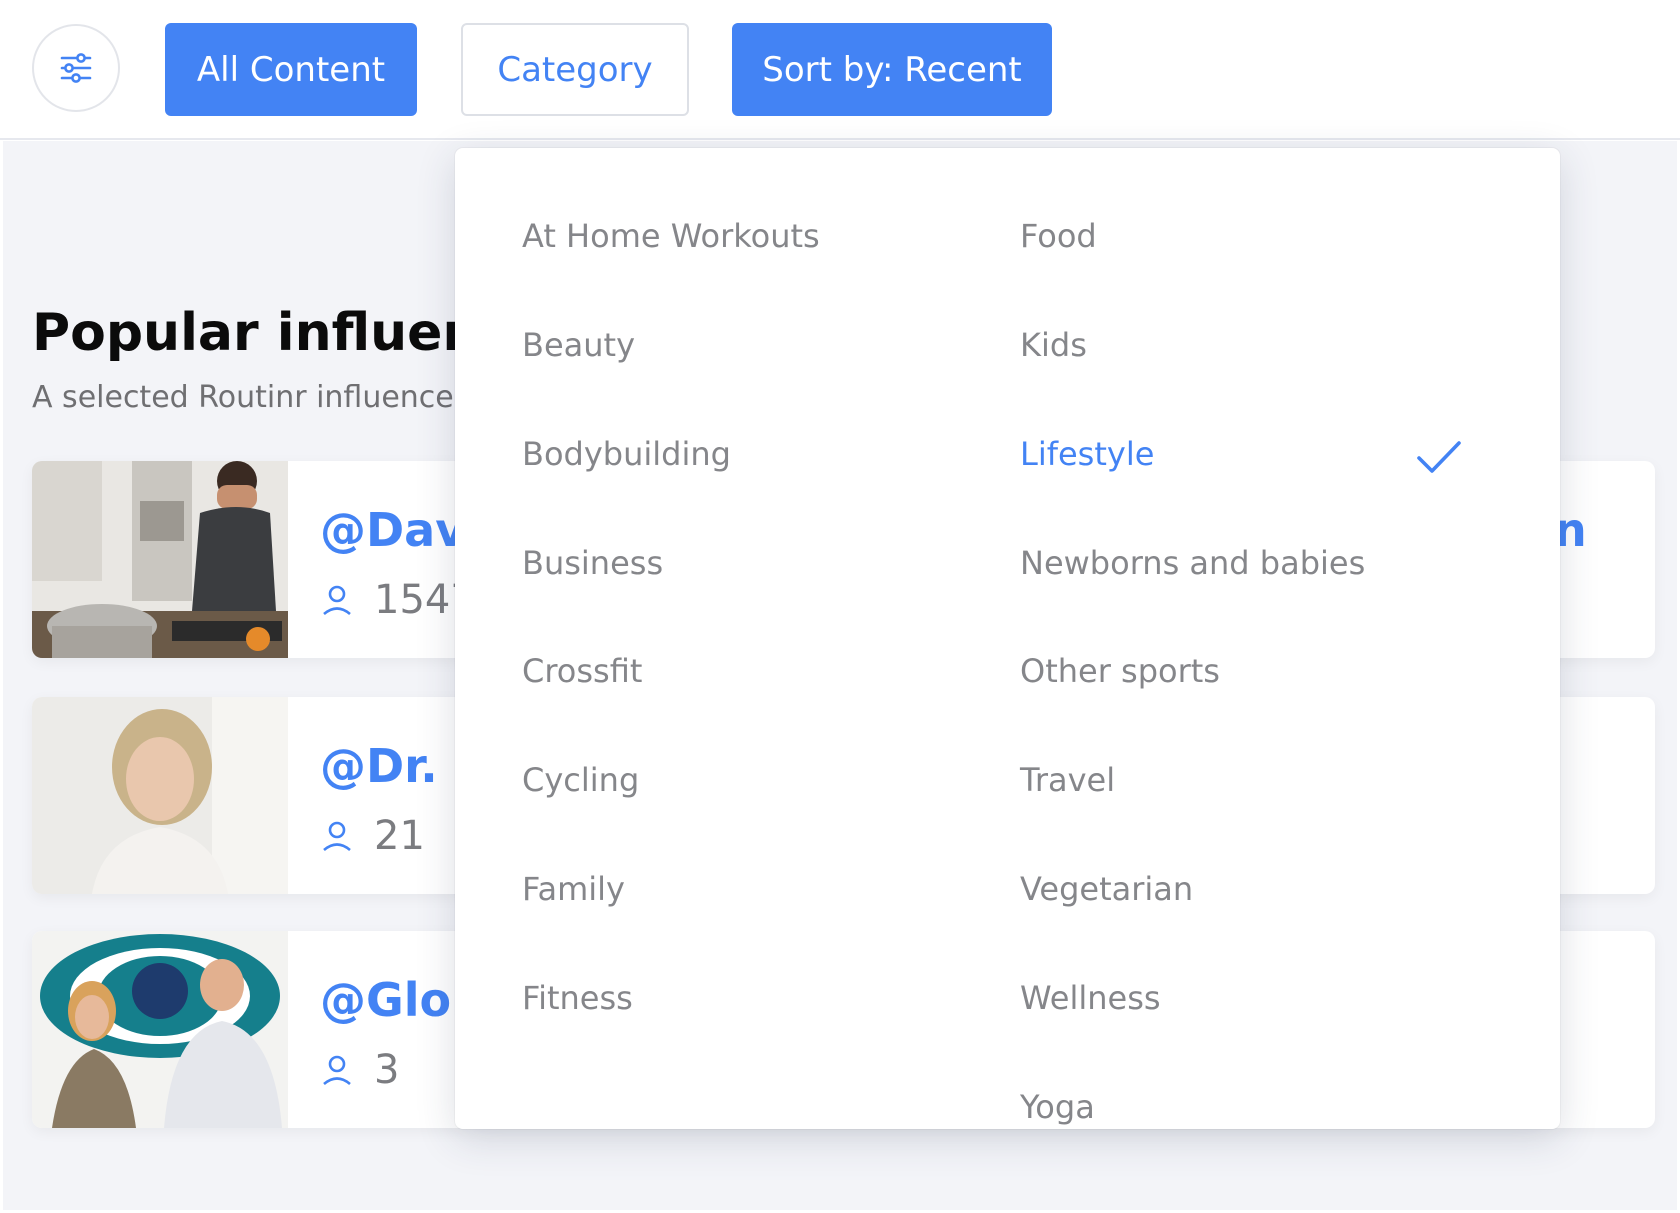 Image resolution: width=1680 pixels, height=1213 pixels. What do you see at coordinates (578, 345) in the screenshot?
I see `category-option-beauty: Beauty` at bounding box center [578, 345].